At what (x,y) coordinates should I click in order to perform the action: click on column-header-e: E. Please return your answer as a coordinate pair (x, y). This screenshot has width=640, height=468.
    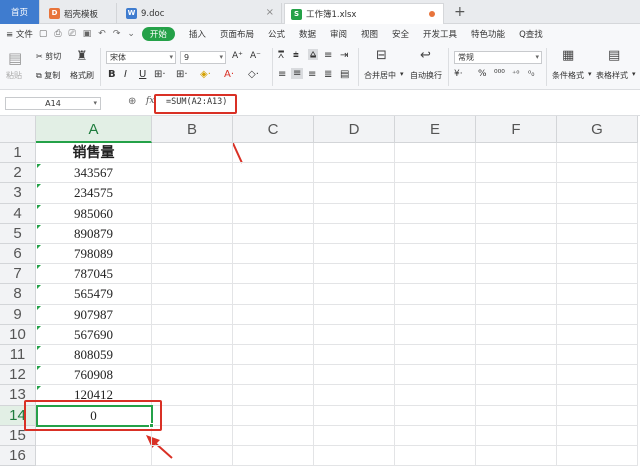
    Looking at the image, I should click on (435, 129).